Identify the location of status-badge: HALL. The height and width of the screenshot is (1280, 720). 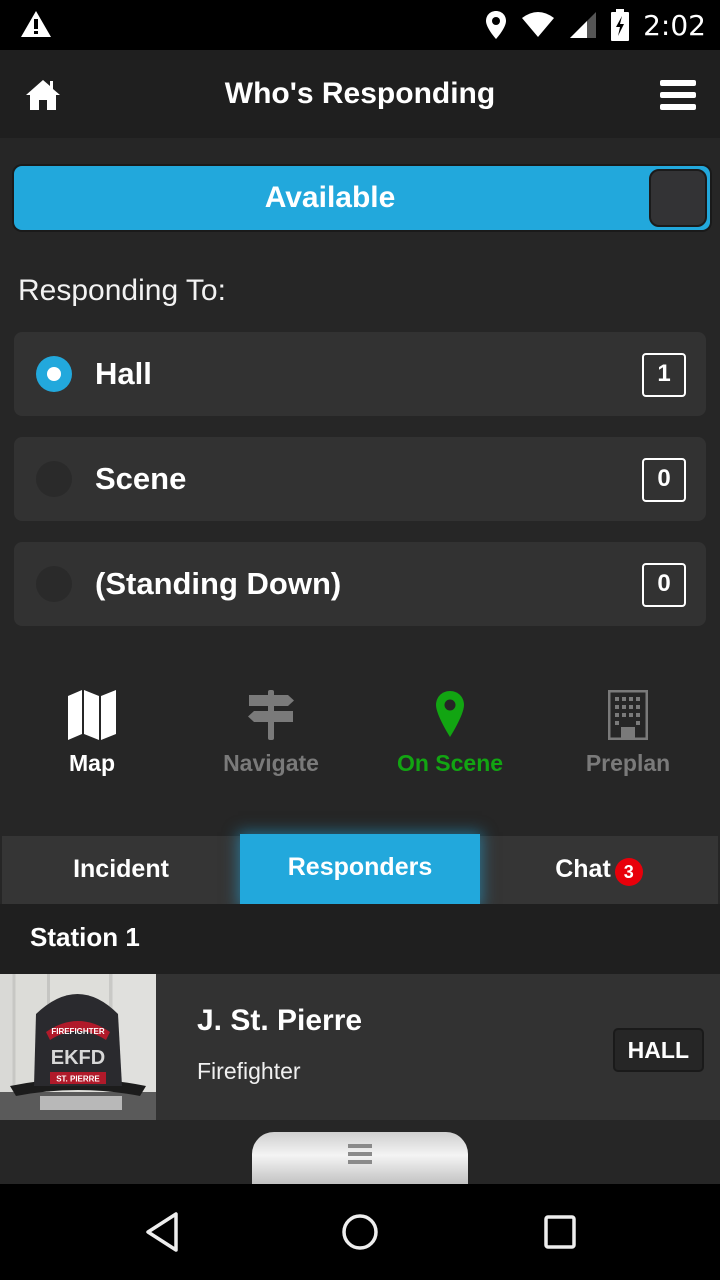
(658, 1050).